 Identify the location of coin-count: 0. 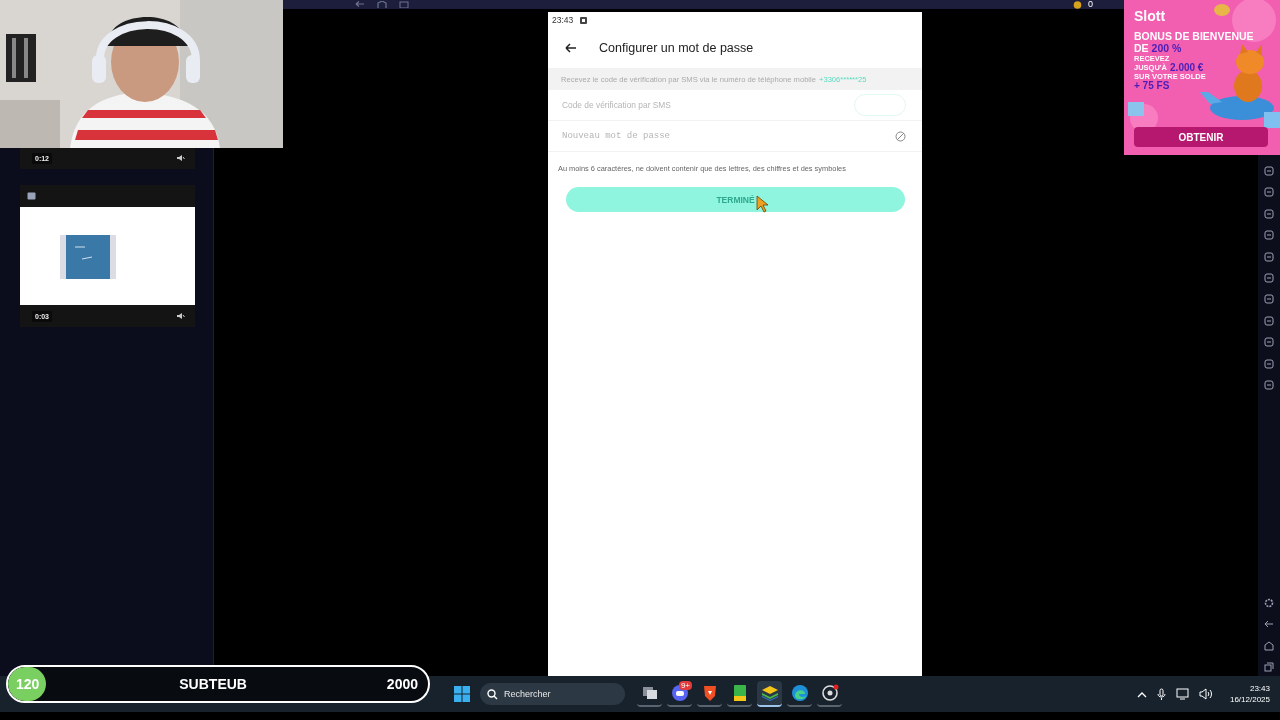
(1090, 4).